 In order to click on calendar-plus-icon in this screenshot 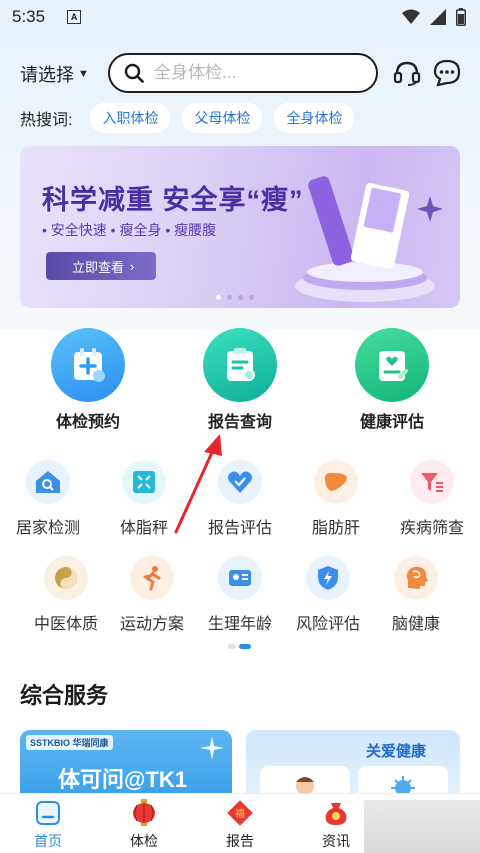, I will do `click(88, 365)`.